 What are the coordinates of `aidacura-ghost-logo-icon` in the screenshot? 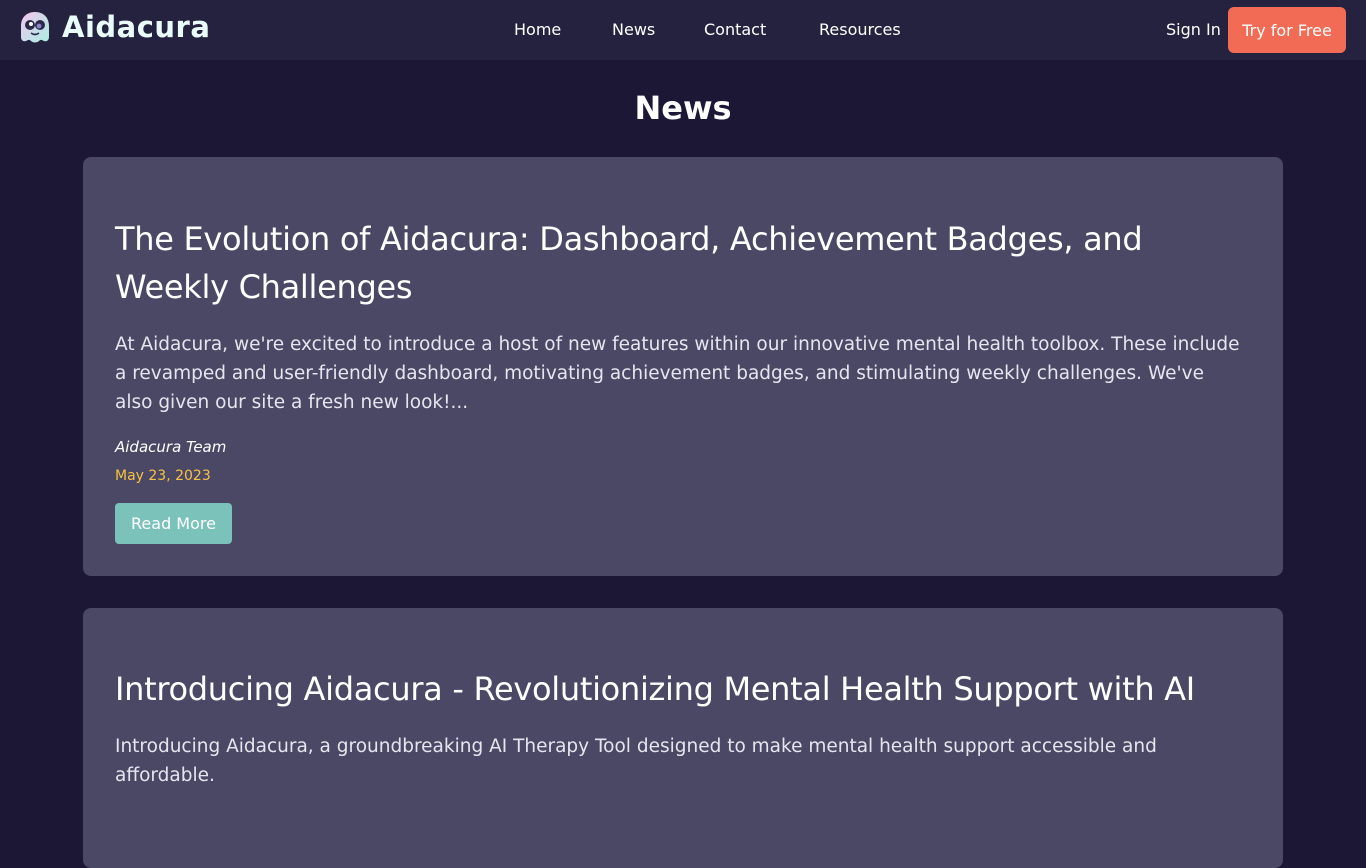 It's located at (35, 27).